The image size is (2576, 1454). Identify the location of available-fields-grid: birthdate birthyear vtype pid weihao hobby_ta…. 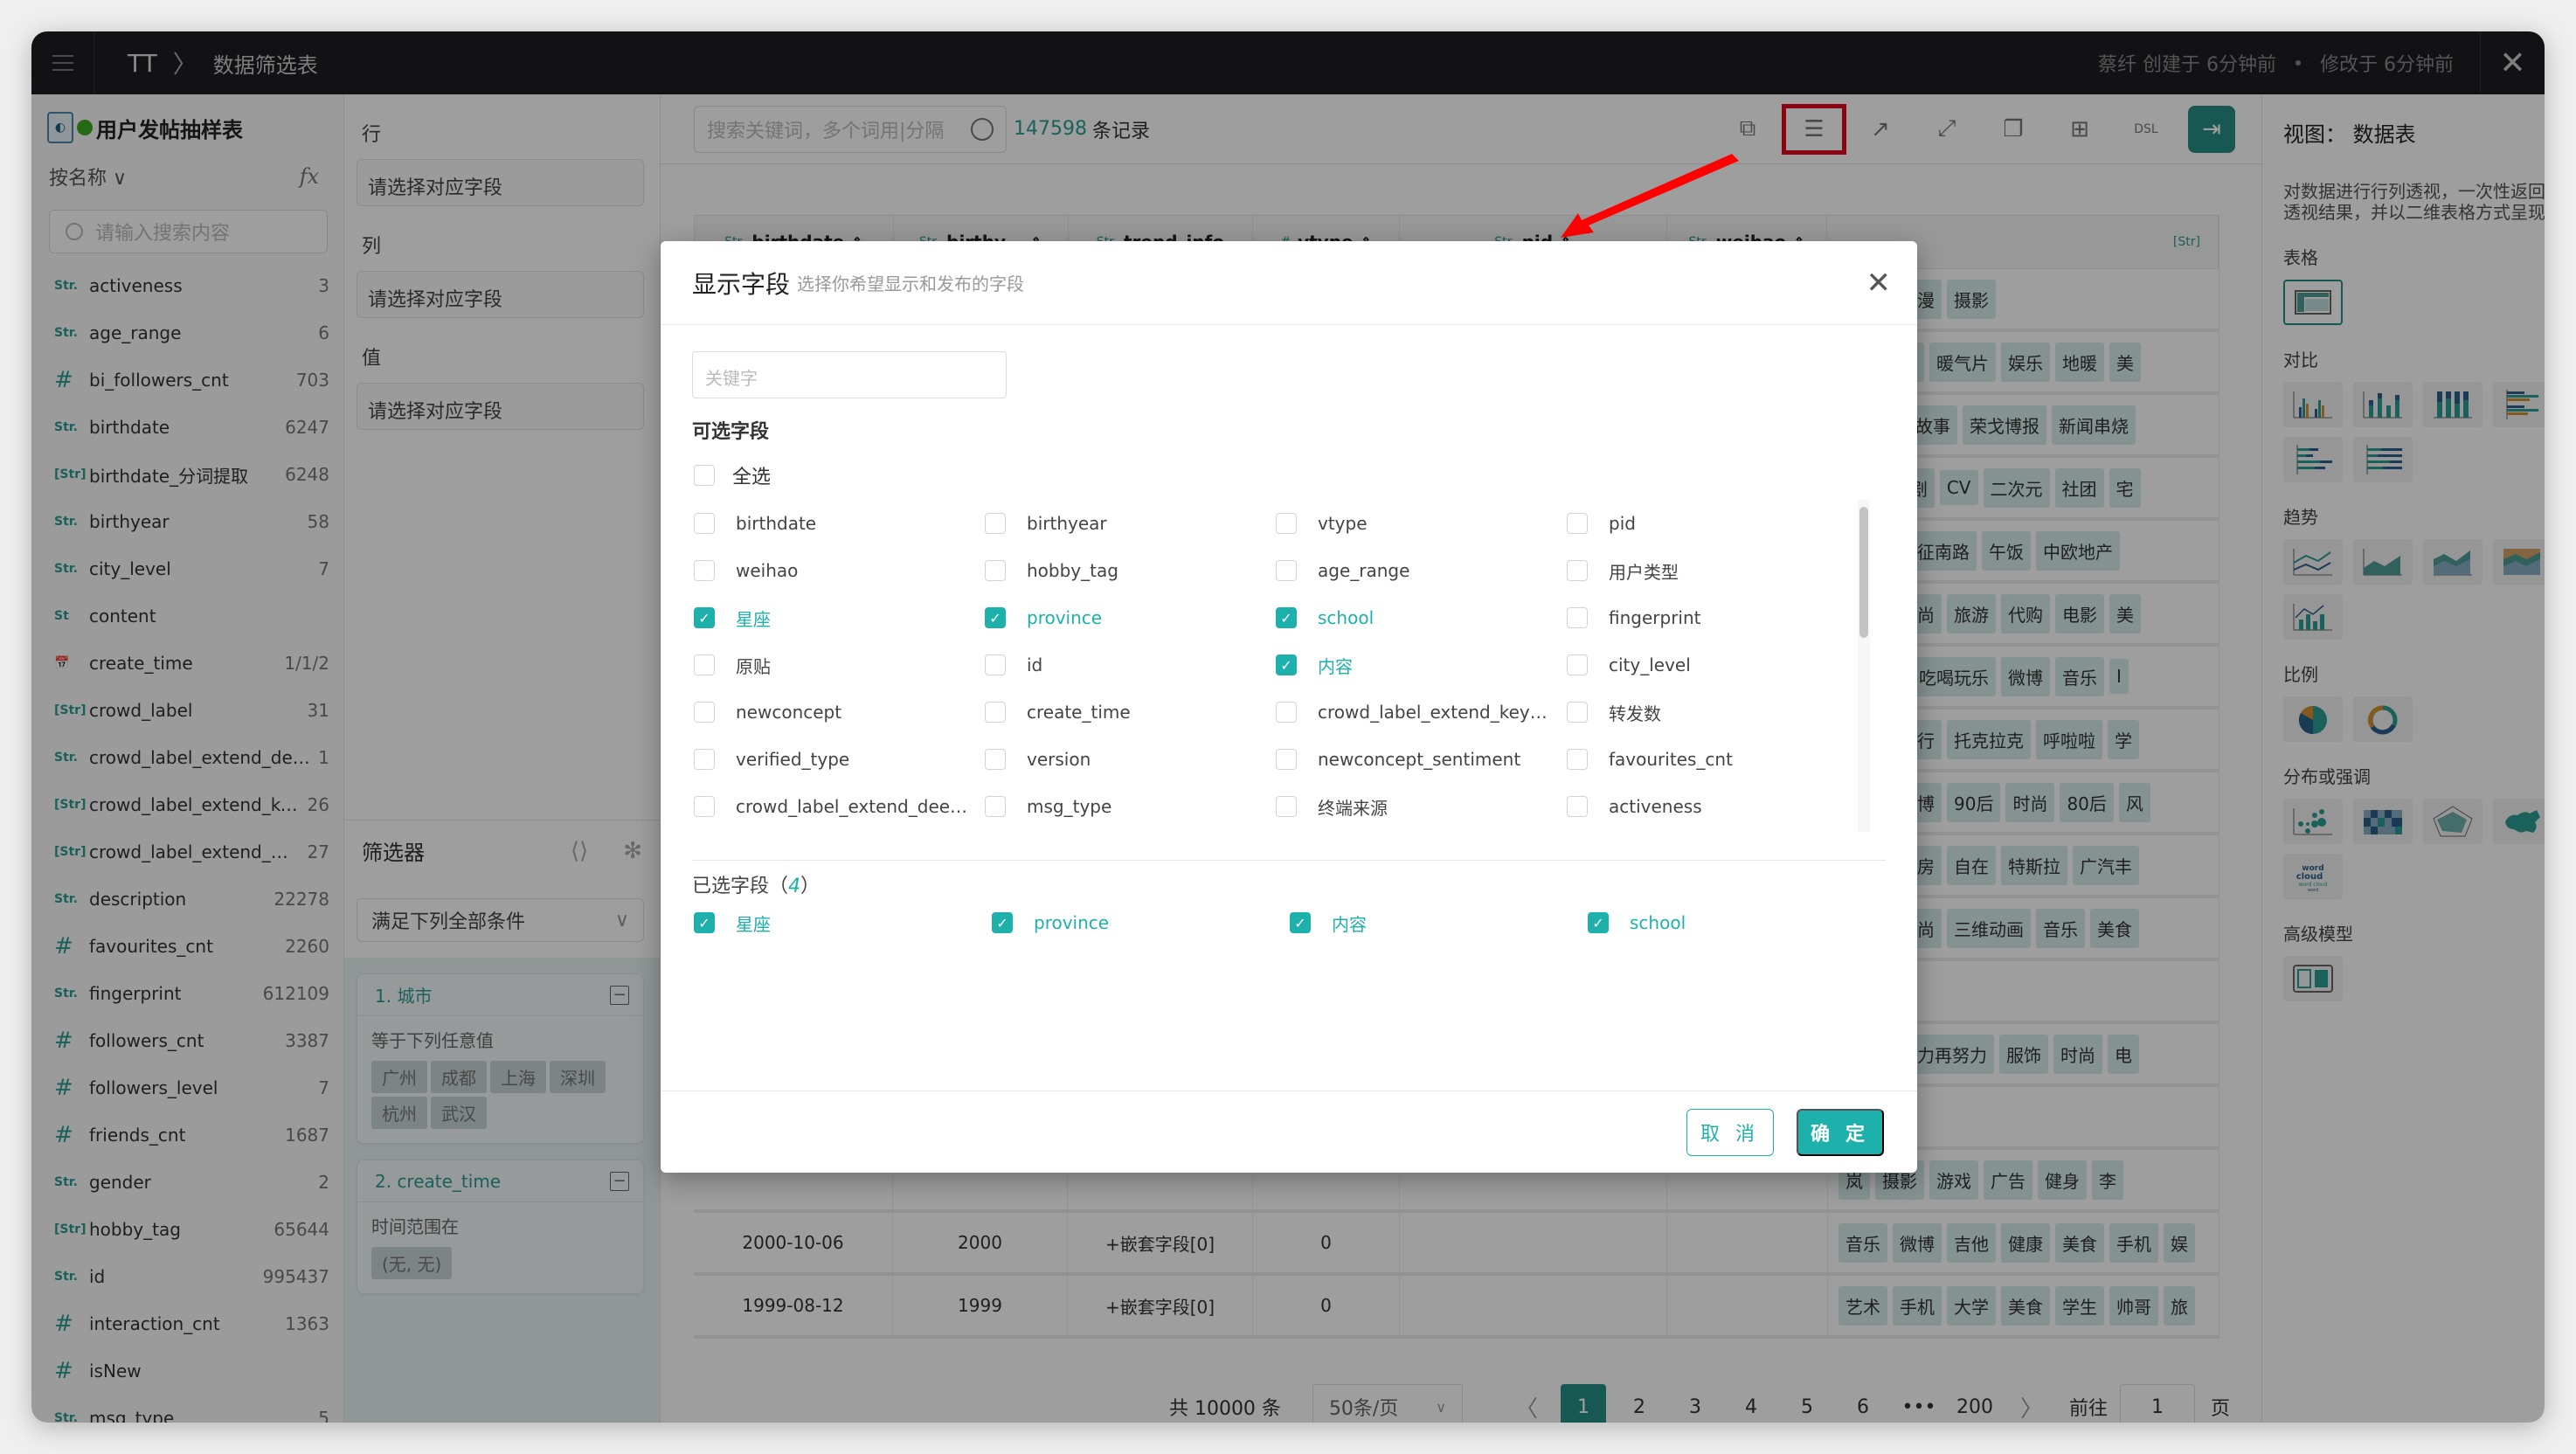
(1274, 666).